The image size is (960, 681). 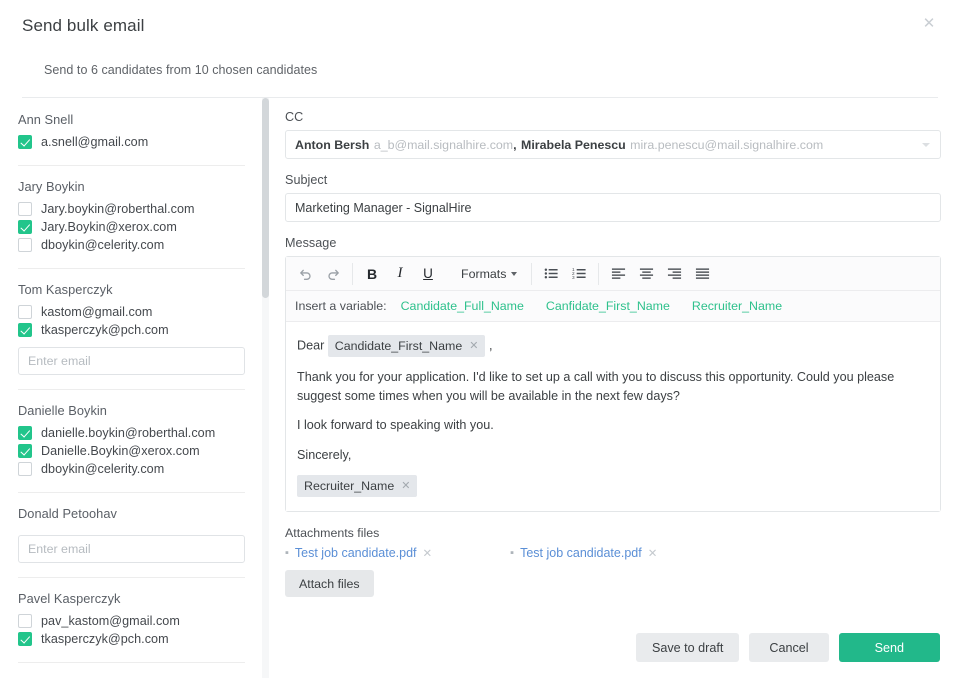 What do you see at coordinates (65, 289) in the screenshot?
I see `candidate-name: Tom Kasperczyk` at bounding box center [65, 289].